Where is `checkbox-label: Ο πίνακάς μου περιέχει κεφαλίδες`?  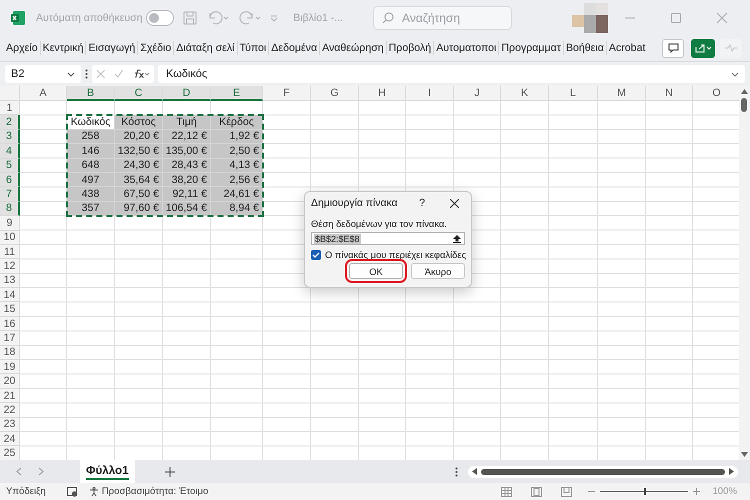
checkbox-label: Ο πίνακάς μου περιέχει κεφαλίδες is located at coordinates (395, 254).